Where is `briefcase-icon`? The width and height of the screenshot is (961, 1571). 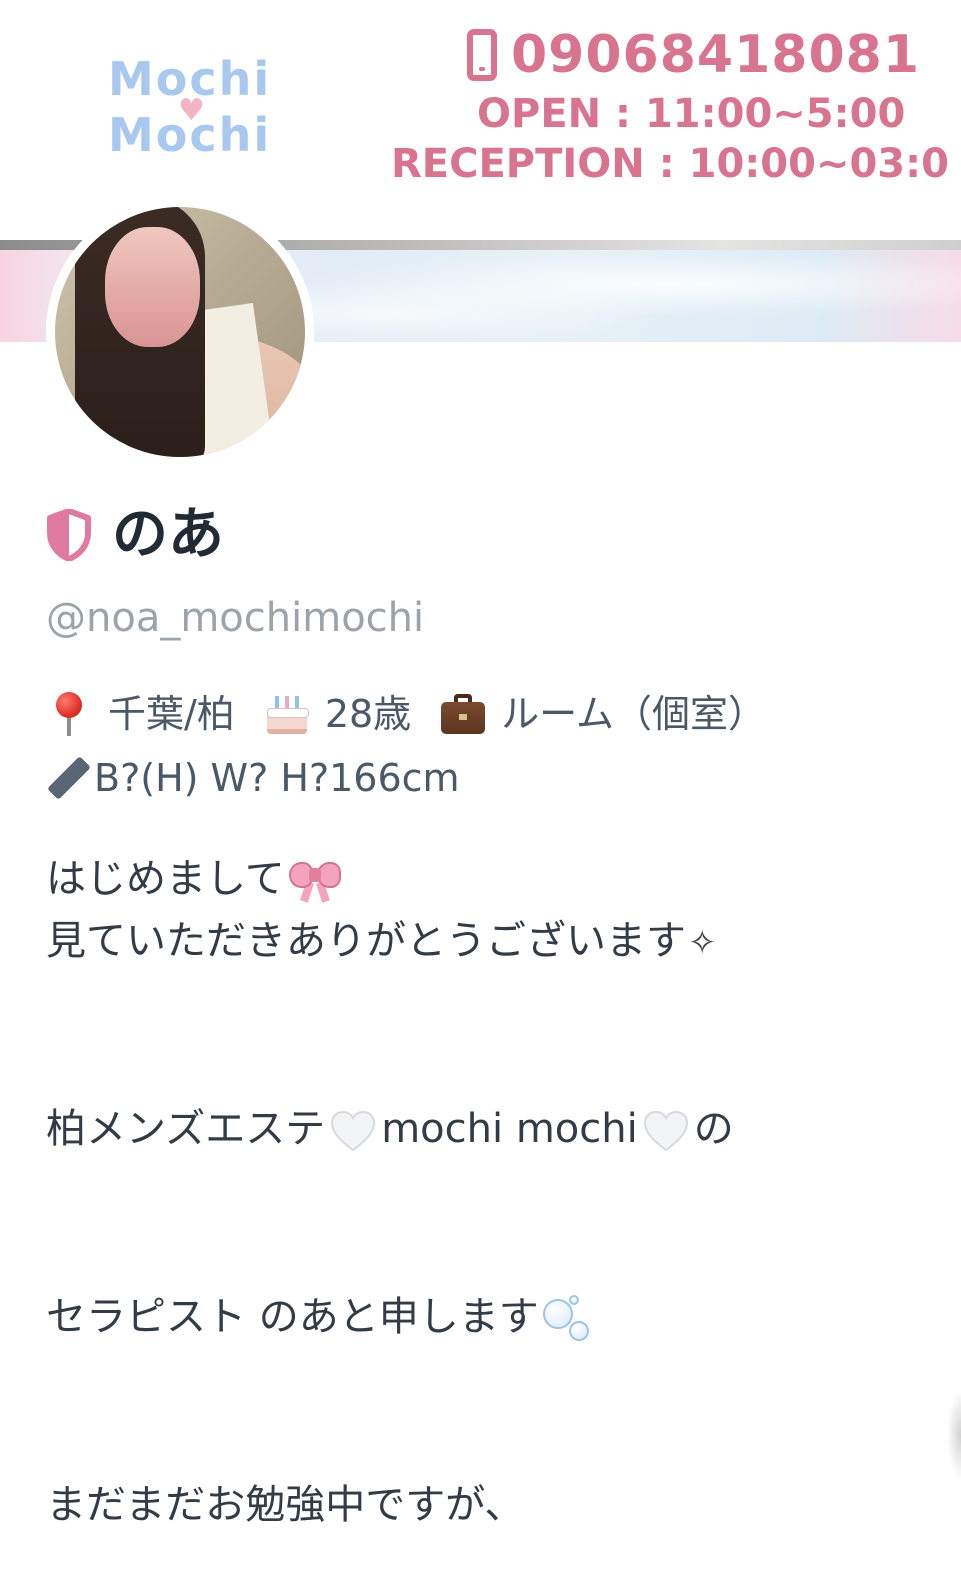 briefcase-icon is located at coordinates (463, 714).